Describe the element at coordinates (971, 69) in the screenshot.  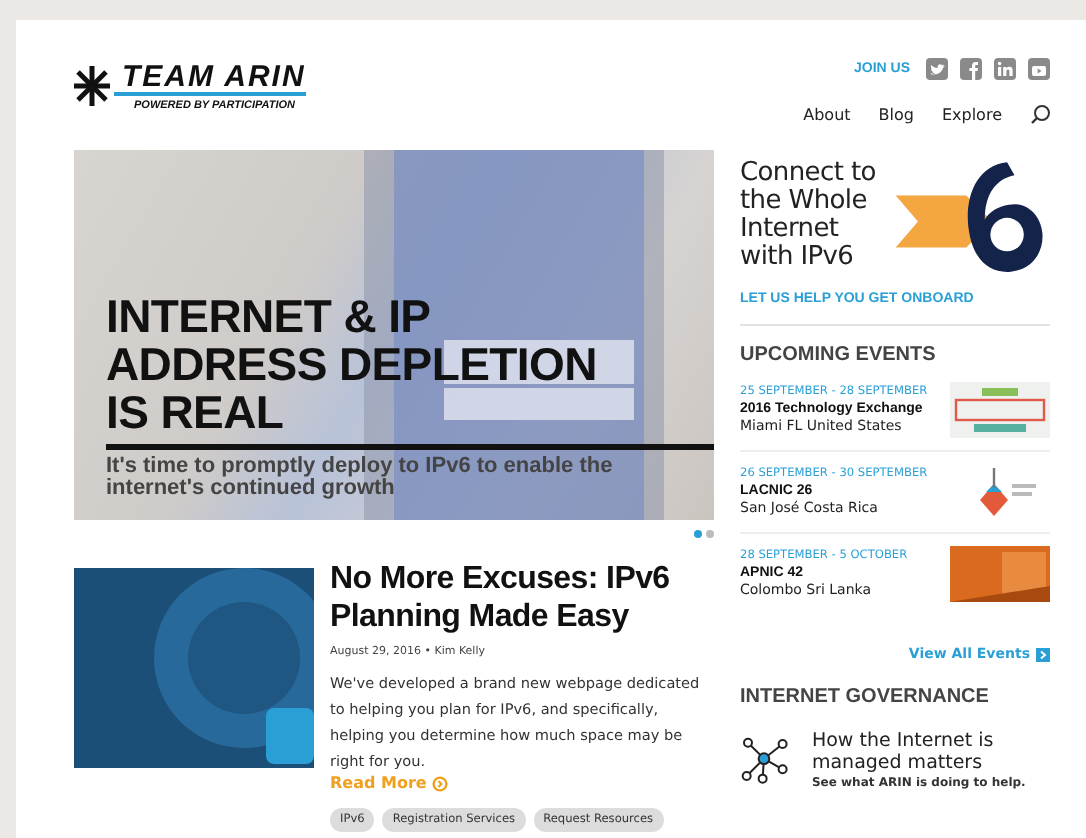
I see `facebook-icon` at that location.